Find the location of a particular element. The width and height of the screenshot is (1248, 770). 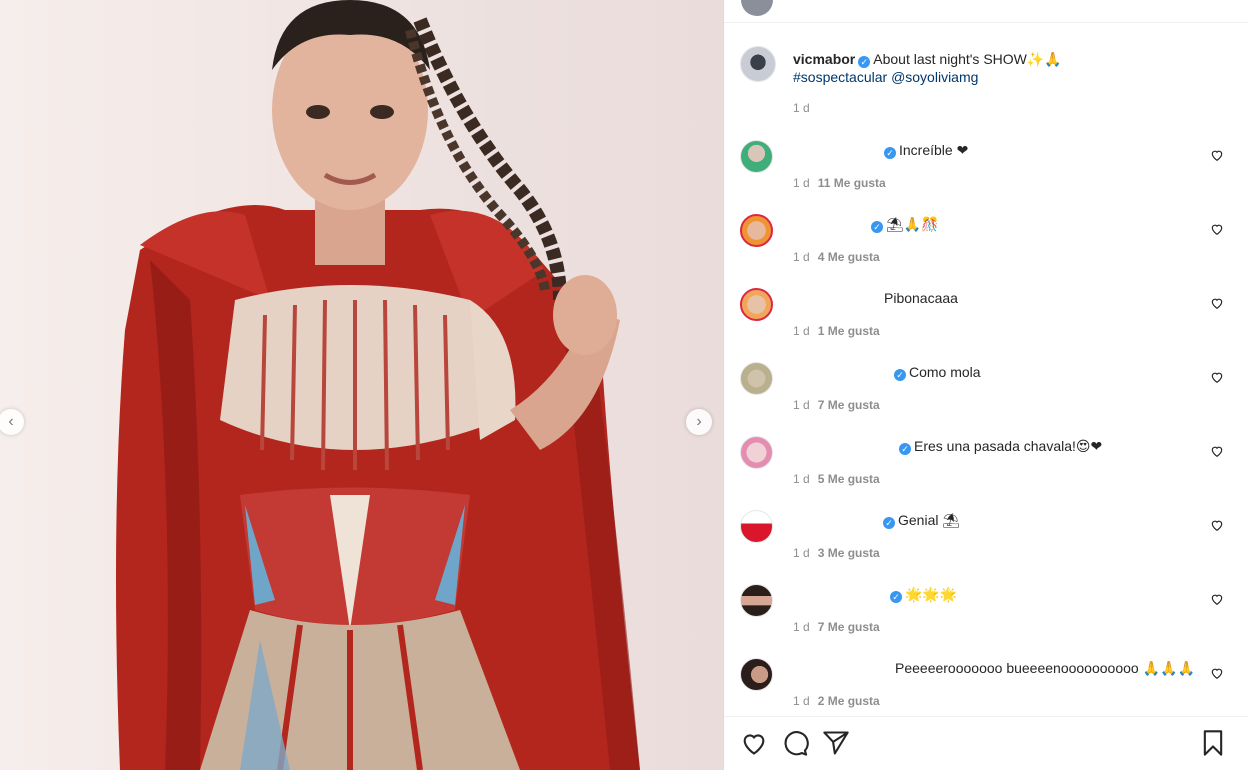

comment-text: Eres una pasada chavala!😍❤ is located at coordinates (1008, 446).